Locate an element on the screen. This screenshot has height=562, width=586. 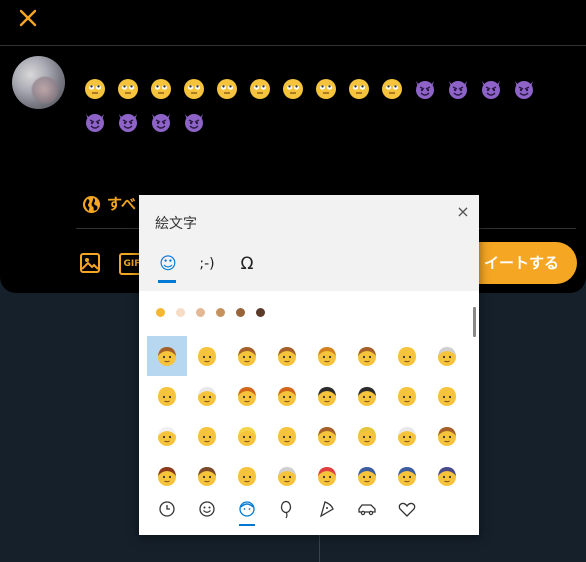
tab-emoji: ☺ is located at coordinates (168, 264).